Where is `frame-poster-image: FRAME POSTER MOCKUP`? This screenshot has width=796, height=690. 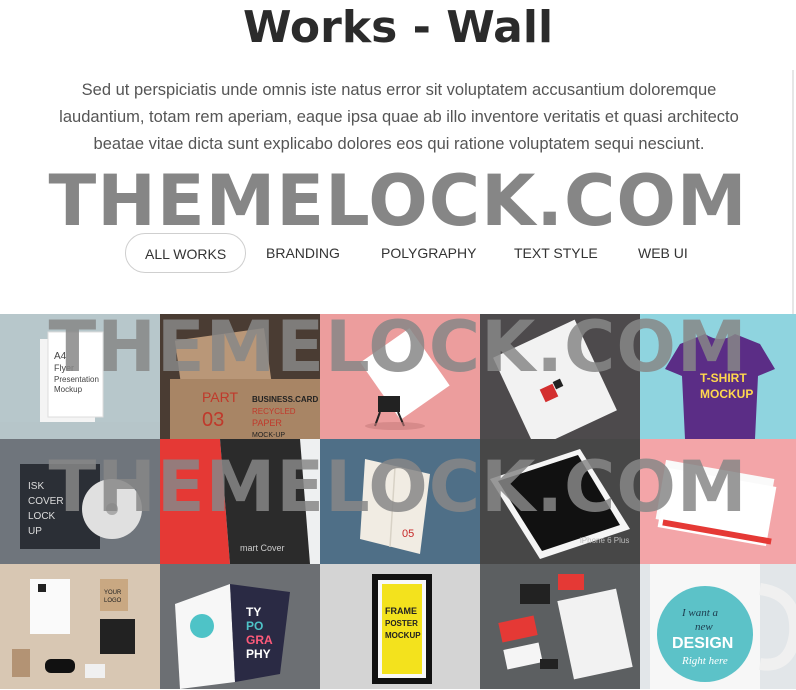
frame-poster-image: FRAME POSTER MOCKUP is located at coordinates (400, 626).